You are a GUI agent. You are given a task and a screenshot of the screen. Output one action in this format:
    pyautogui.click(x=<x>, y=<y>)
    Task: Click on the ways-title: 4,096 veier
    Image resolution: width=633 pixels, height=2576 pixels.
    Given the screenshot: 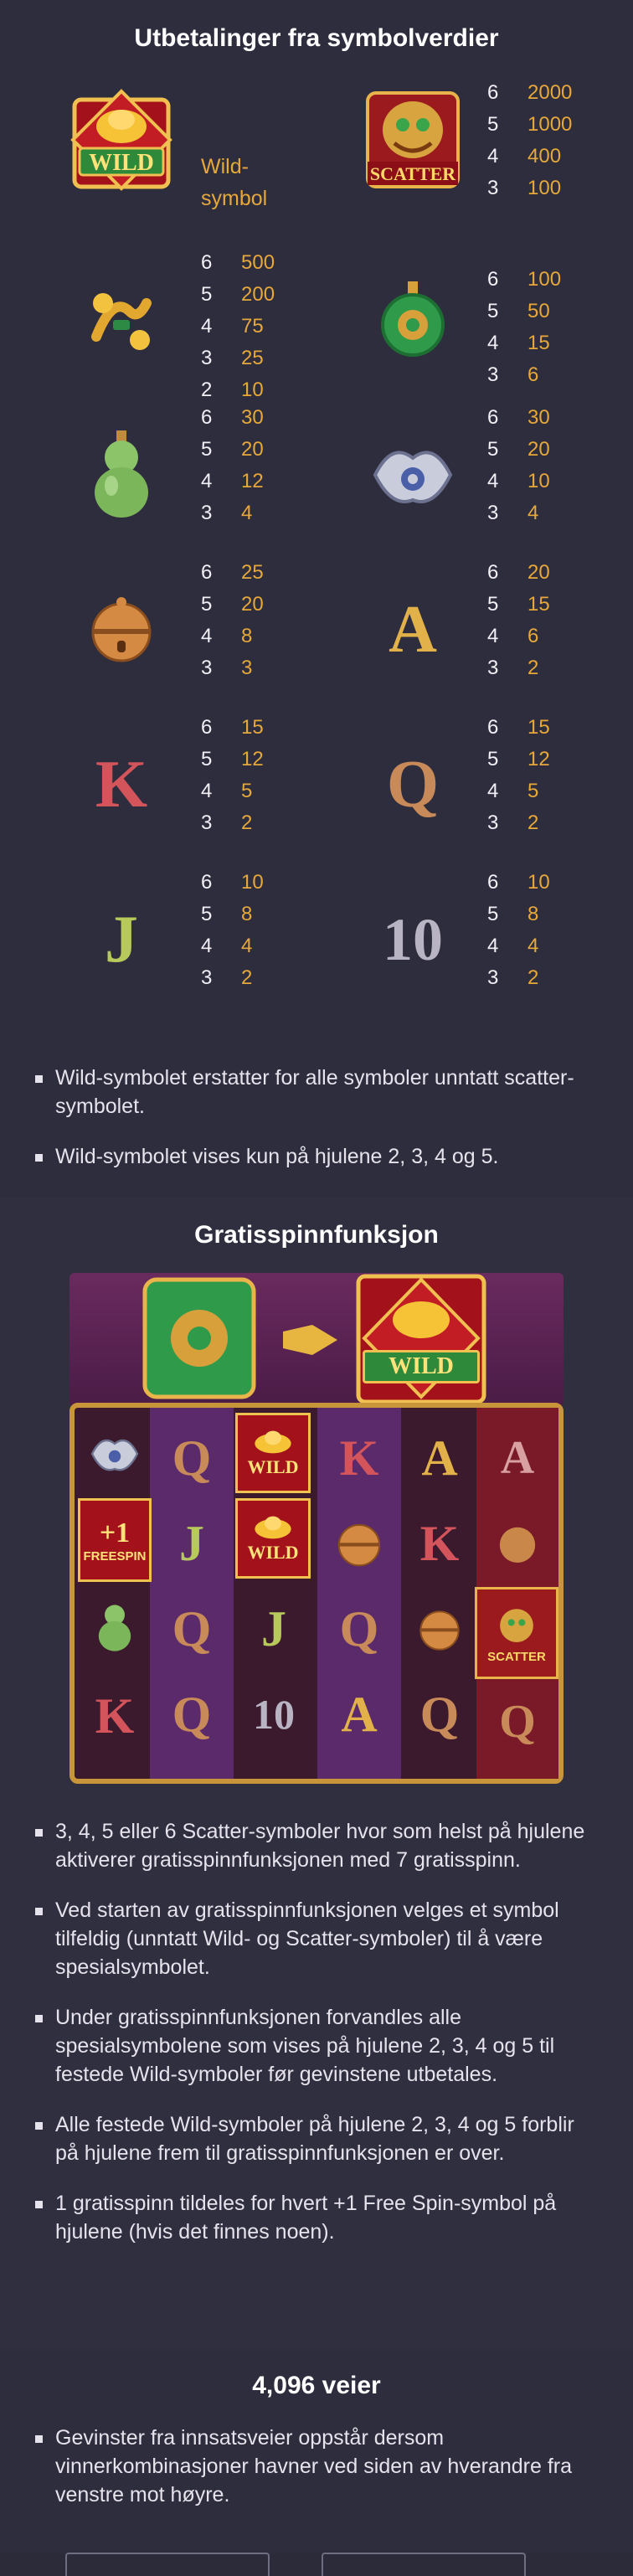 What is the action you would take?
    pyautogui.click(x=316, y=2385)
    